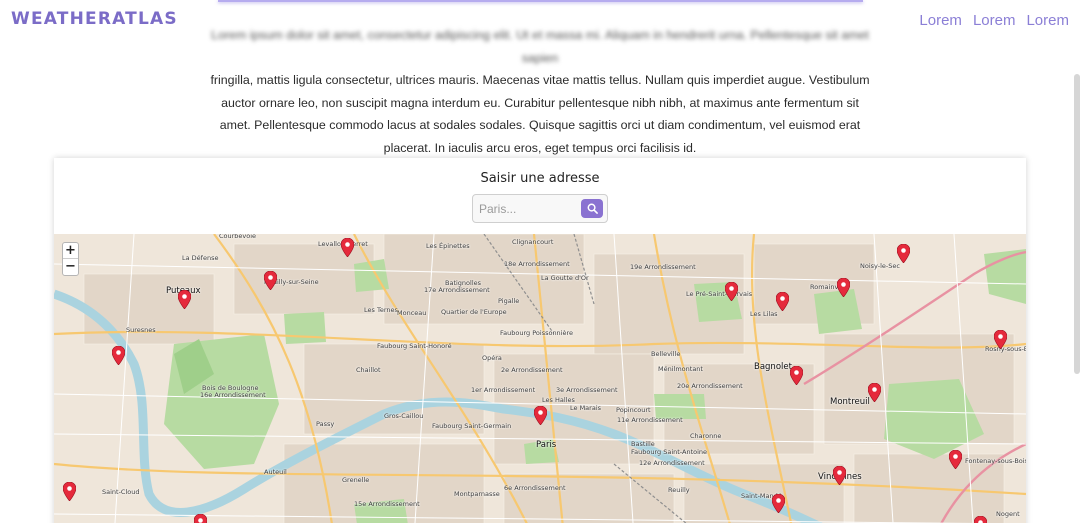  Describe the element at coordinates (472, 426) in the screenshot. I see `map-place-label: Faubourg Saint-Germain` at that location.